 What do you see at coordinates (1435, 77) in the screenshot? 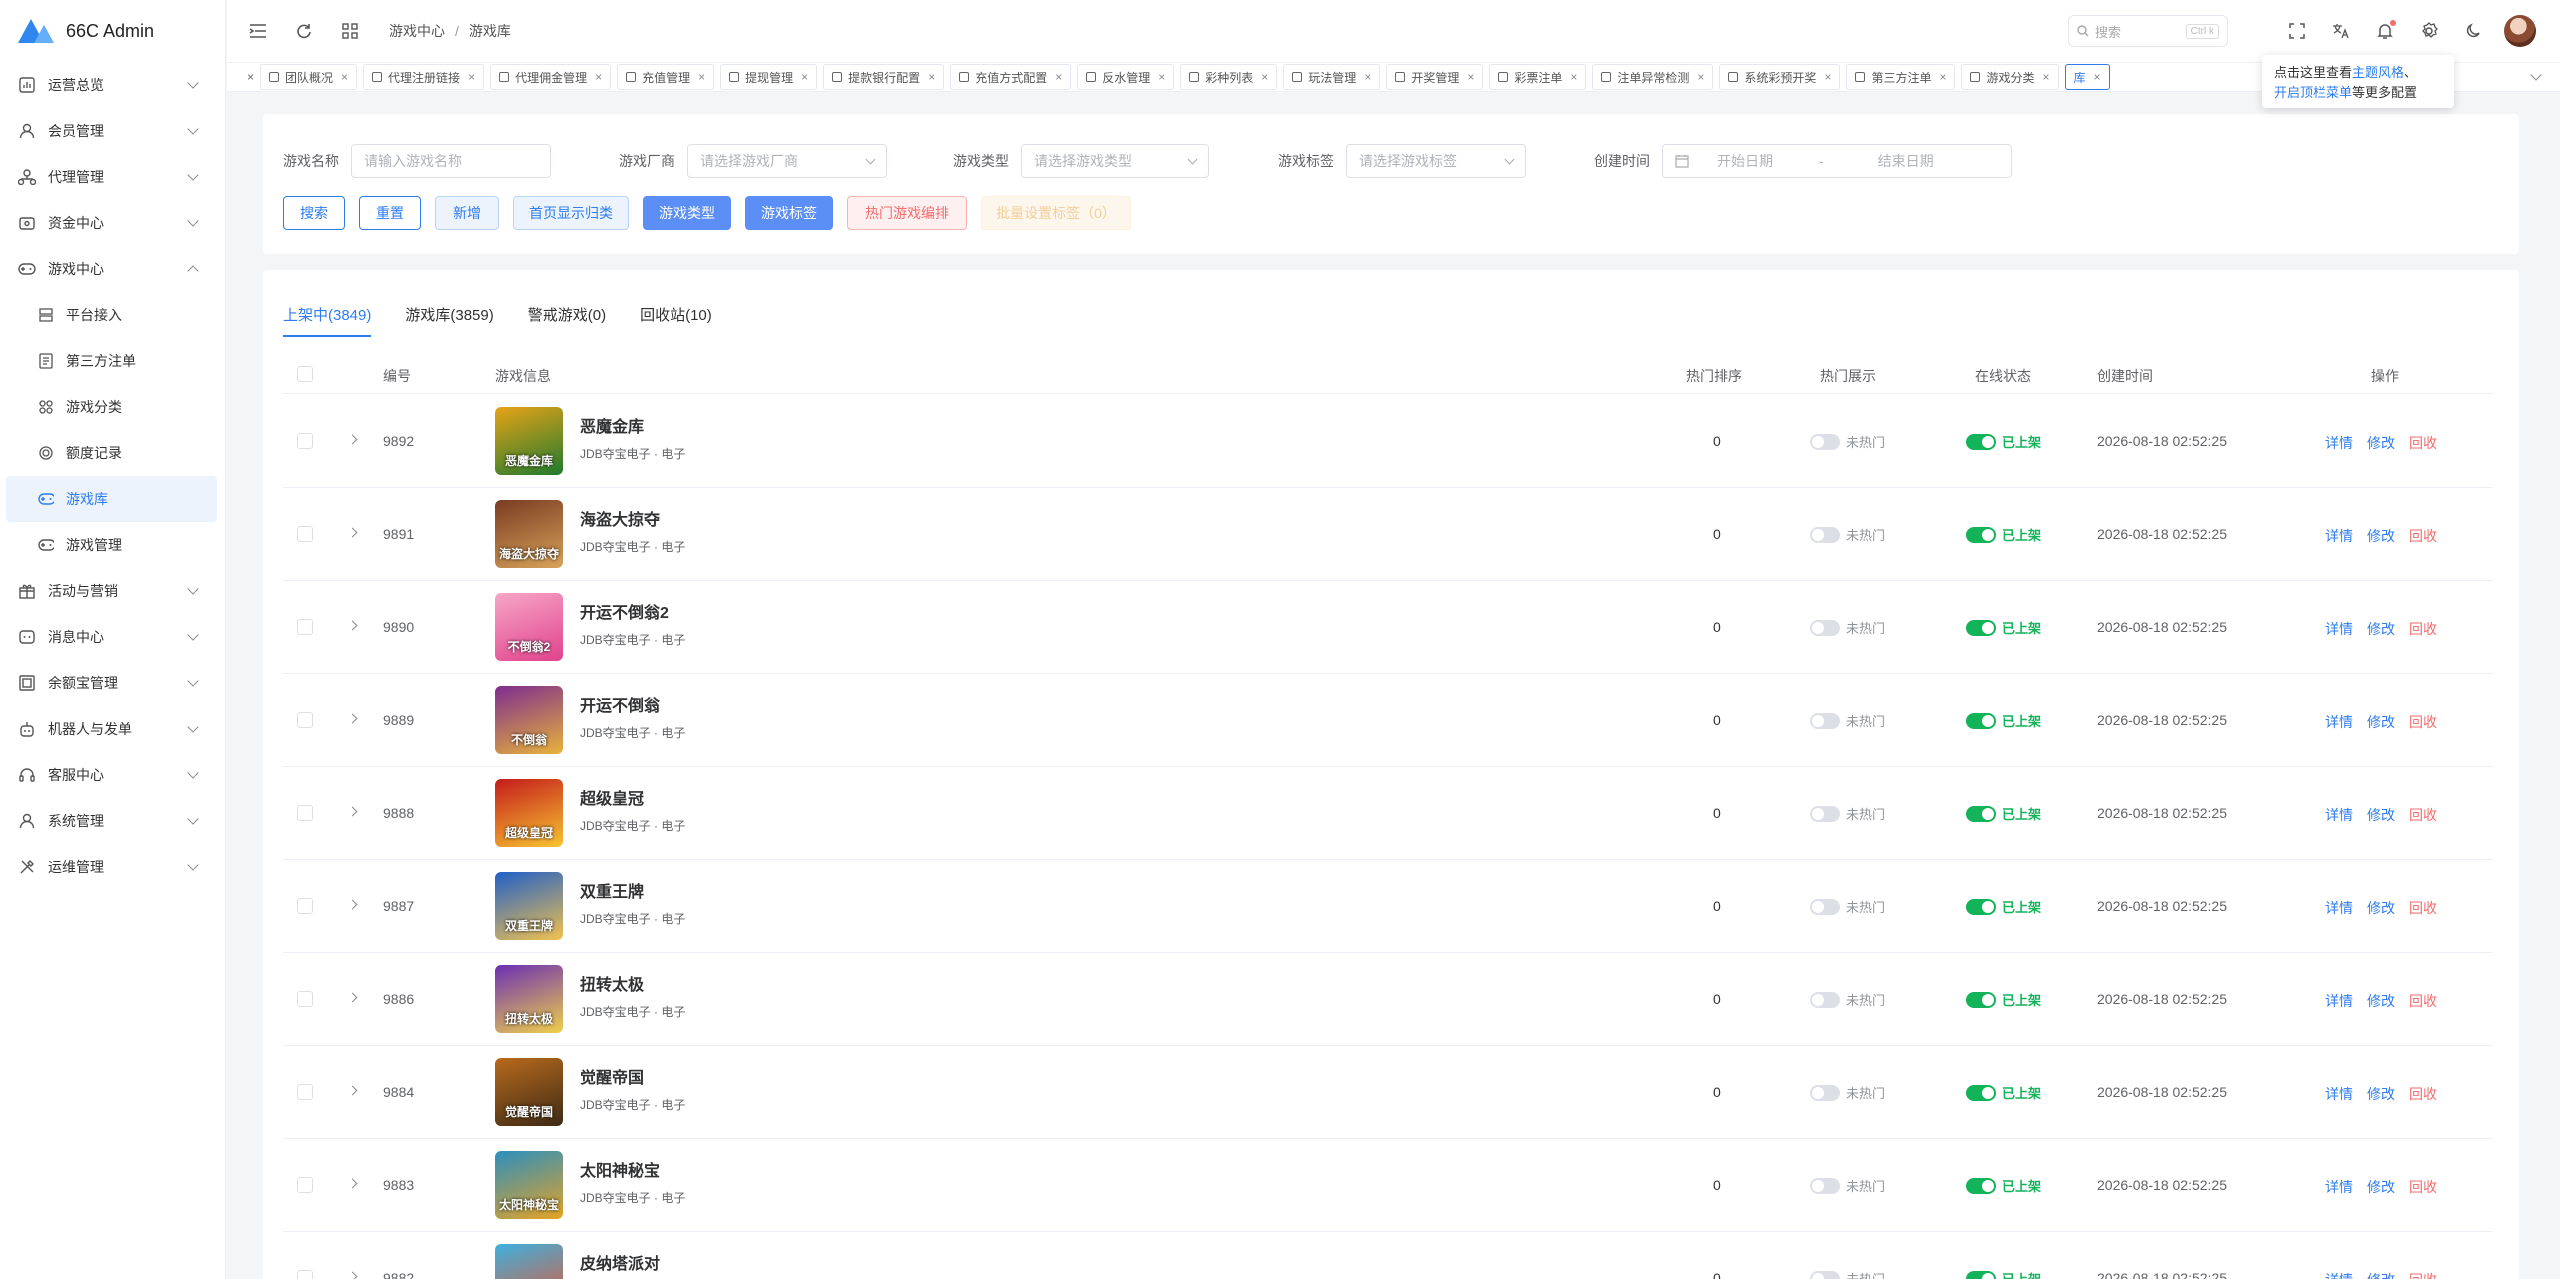
I see `tab-10: 开奖管理 ×` at bounding box center [1435, 77].